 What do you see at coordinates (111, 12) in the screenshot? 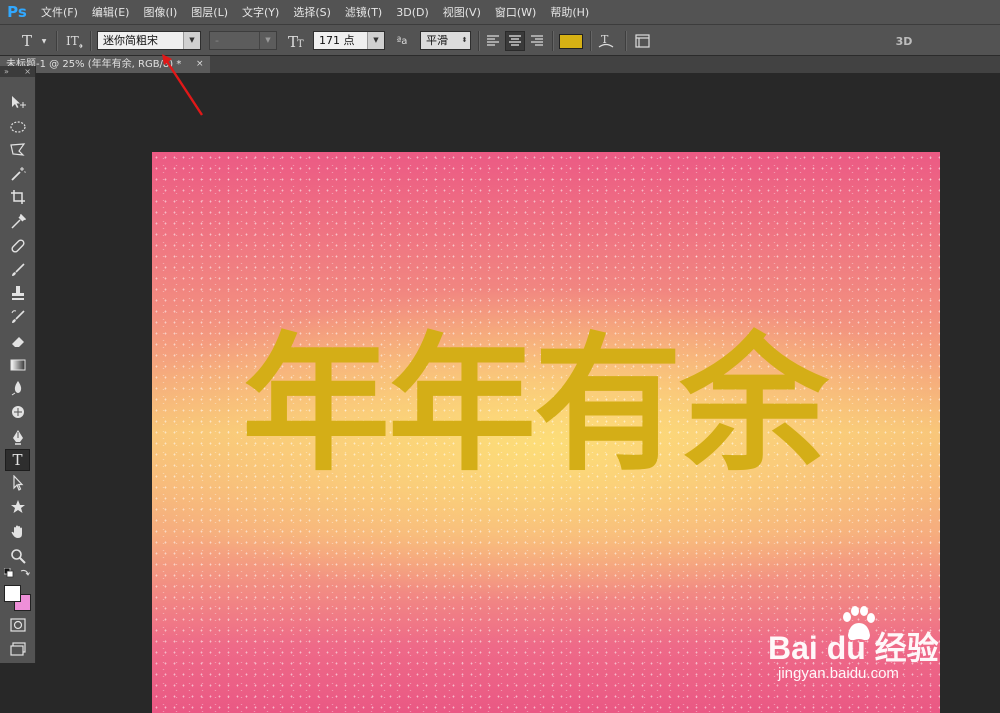
I see `menu-edit: 编辑(E)` at bounding box center [111, 12].